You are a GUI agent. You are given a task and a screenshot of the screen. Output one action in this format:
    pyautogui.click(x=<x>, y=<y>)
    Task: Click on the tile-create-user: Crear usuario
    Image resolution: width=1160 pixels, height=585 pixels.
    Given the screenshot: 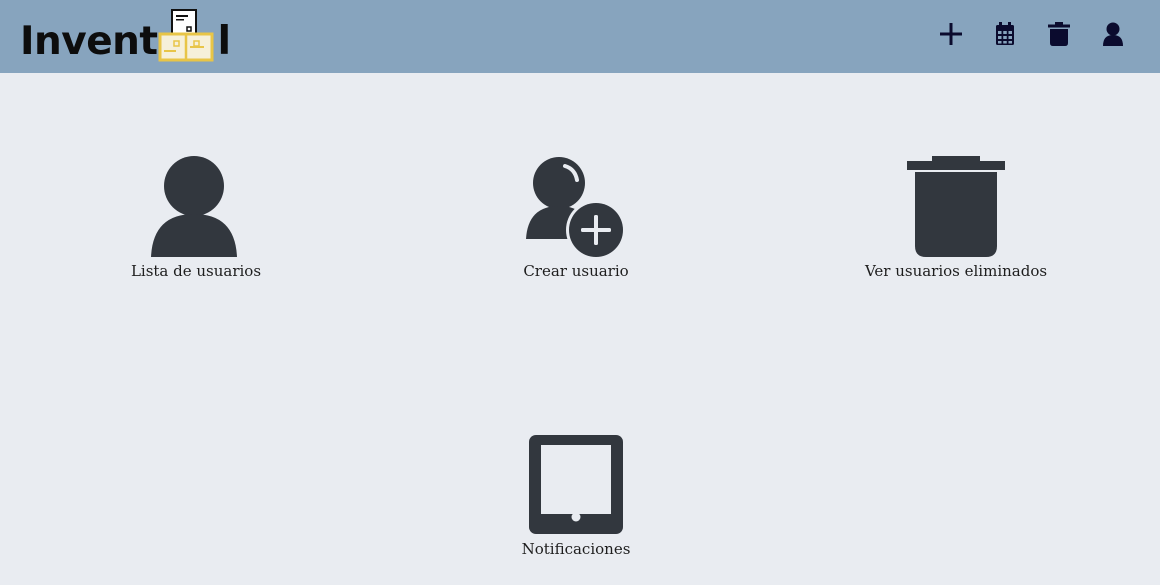 What is the action you would take?
    pyautogui.click(x=576, y=218)
    